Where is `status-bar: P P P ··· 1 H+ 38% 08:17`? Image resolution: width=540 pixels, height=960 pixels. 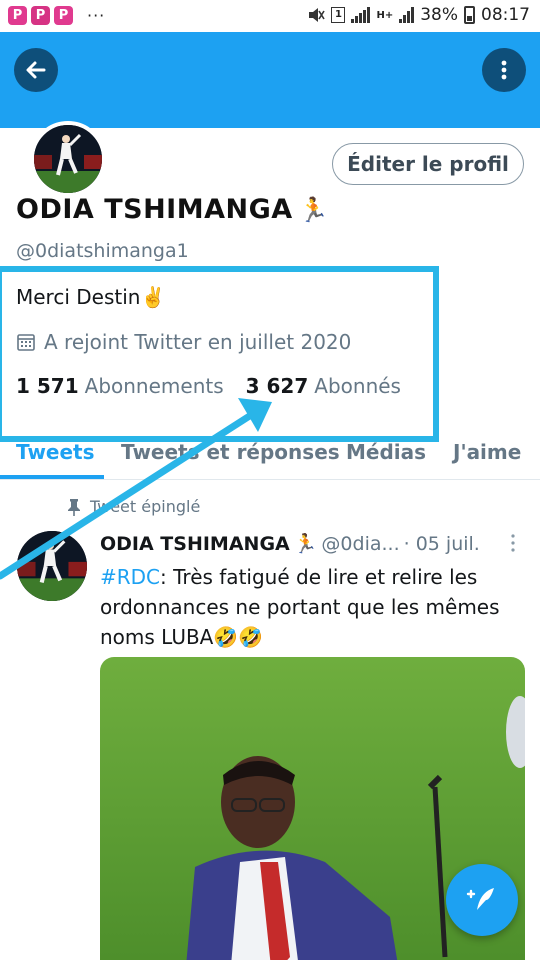 status-bar: P P P ··· 1 H+ 38% 08:17 is located at coordinates (270, 16).